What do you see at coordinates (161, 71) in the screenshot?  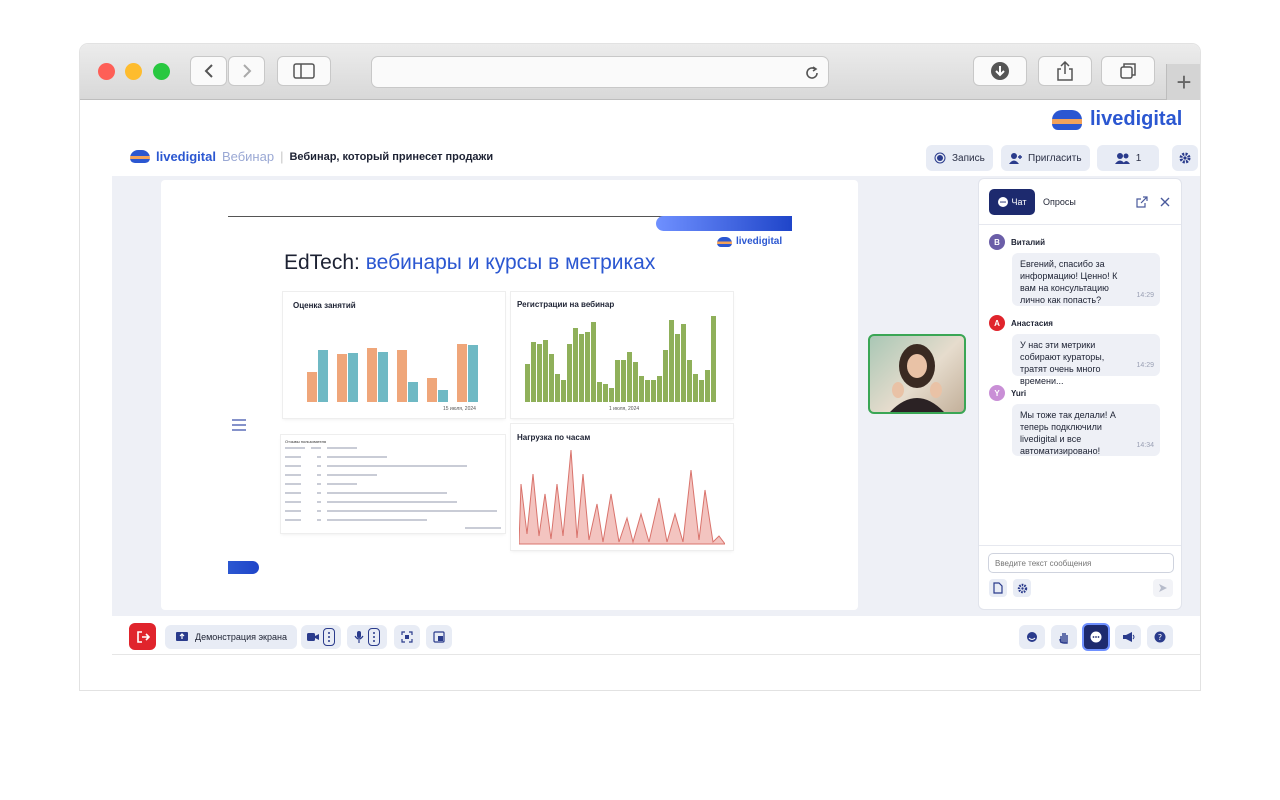 I see `zoom-window-button` at bounding box center [161, 71].